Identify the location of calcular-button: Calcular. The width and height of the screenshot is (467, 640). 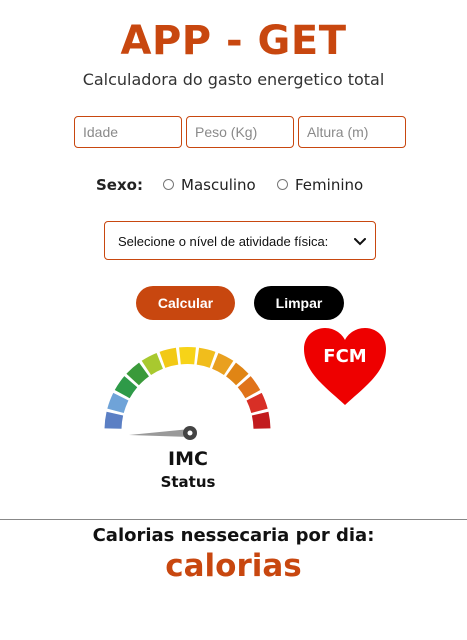
(185, 303).